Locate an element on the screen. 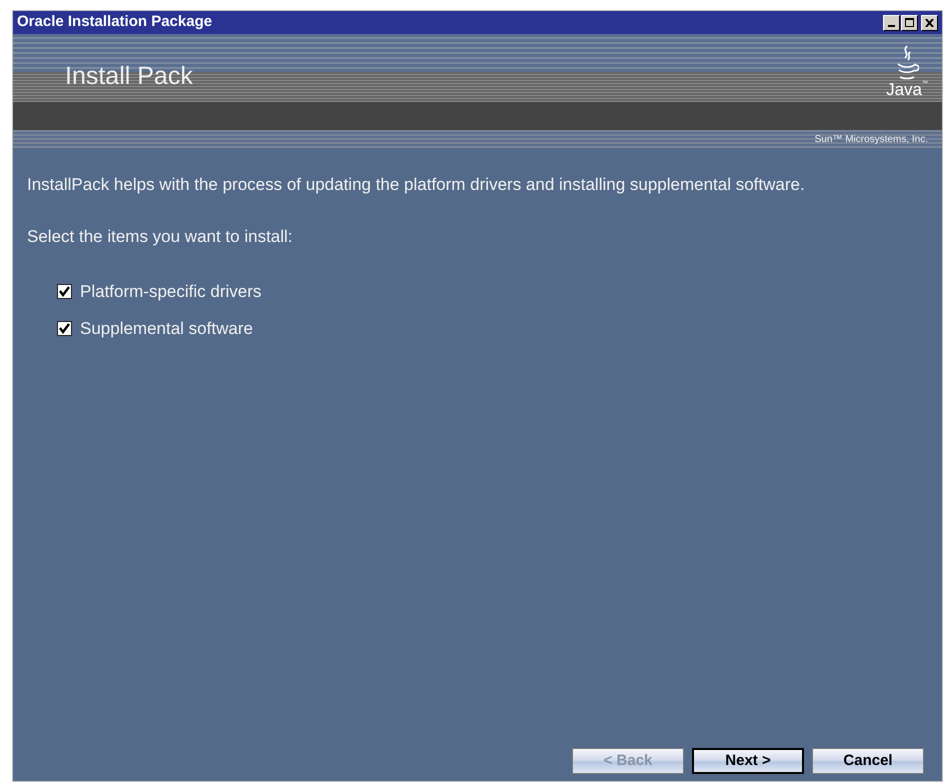 Image resolution: width=946 pixels, height=782 pixels. wizard-button: Next > is located at coordinates (748, 761).